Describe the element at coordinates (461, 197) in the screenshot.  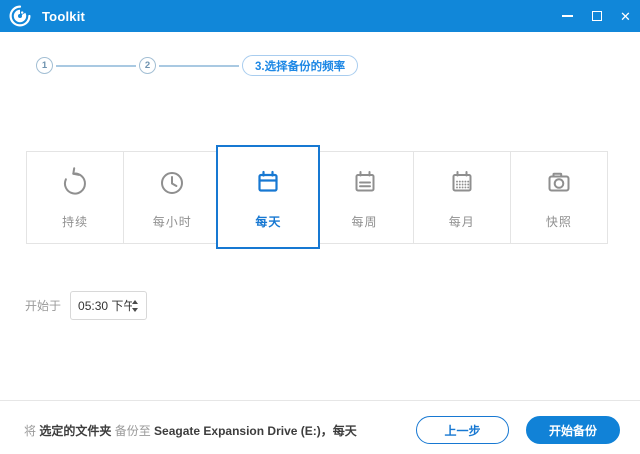
I see `frequency-option-monthly: 每月` at that location.